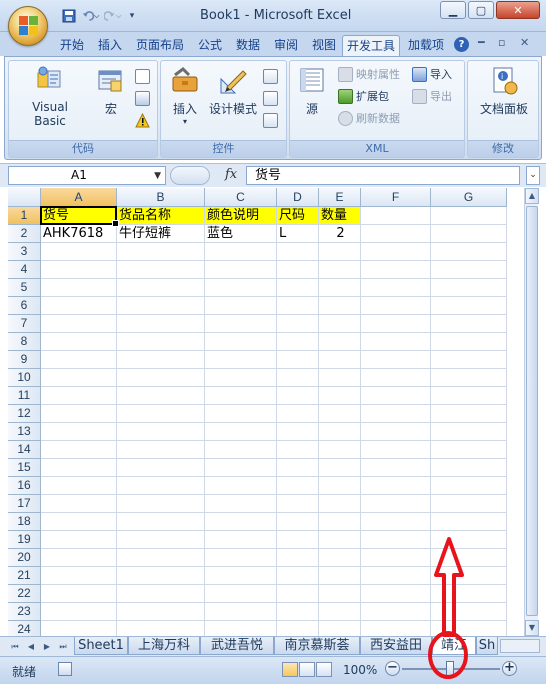  I want to click on name-box: A1 ▼, so click(87, 175).